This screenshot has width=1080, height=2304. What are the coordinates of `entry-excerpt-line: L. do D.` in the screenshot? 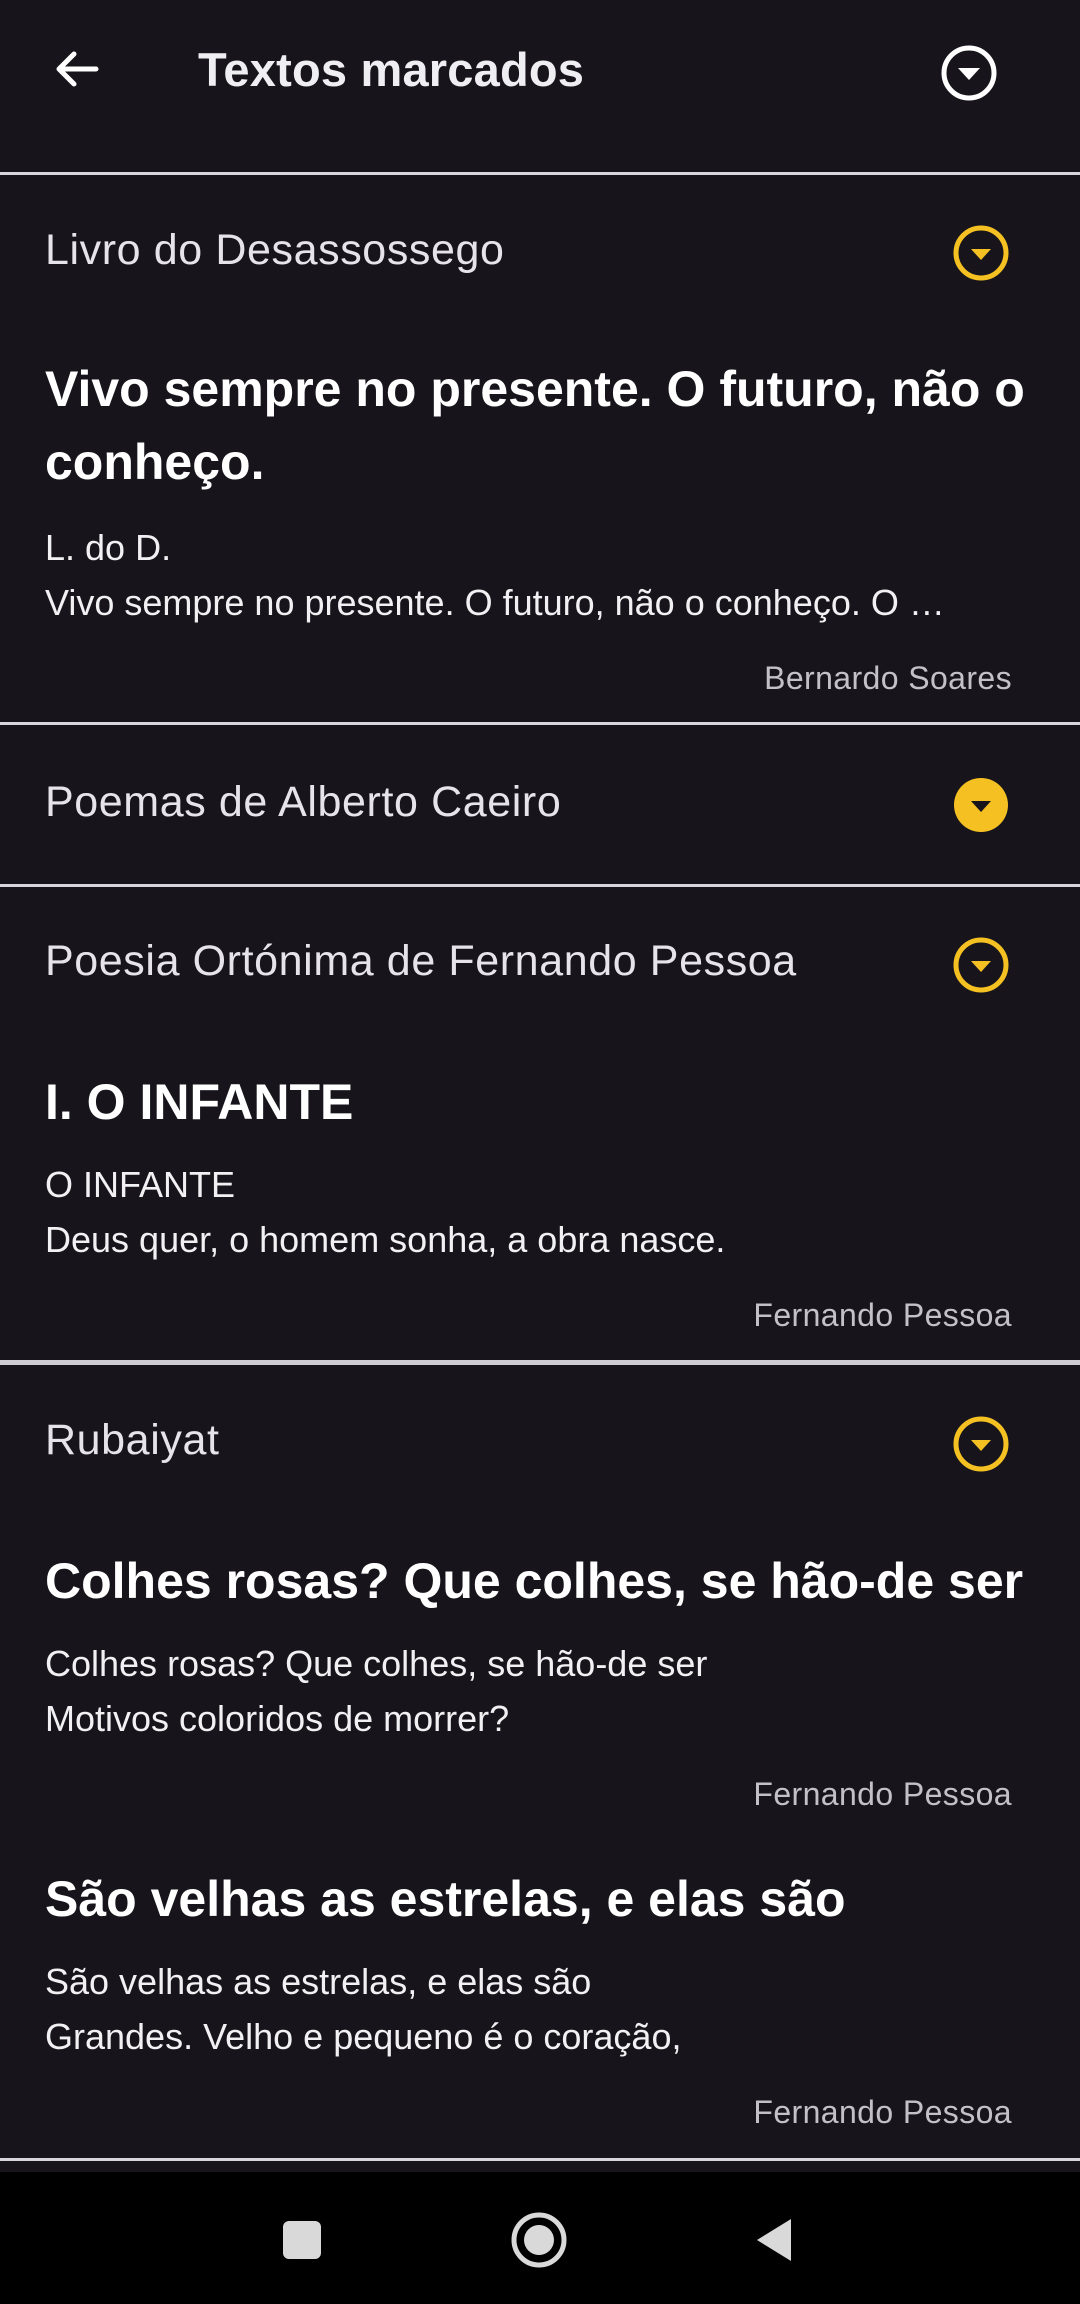 It's located at (108, 547).